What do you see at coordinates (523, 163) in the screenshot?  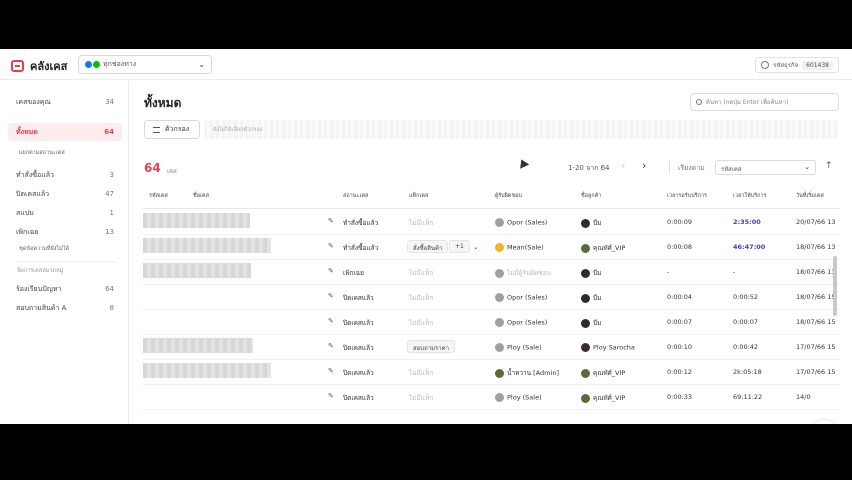 I see `mouse-cursor-icon` at bounding box center [523, 163].